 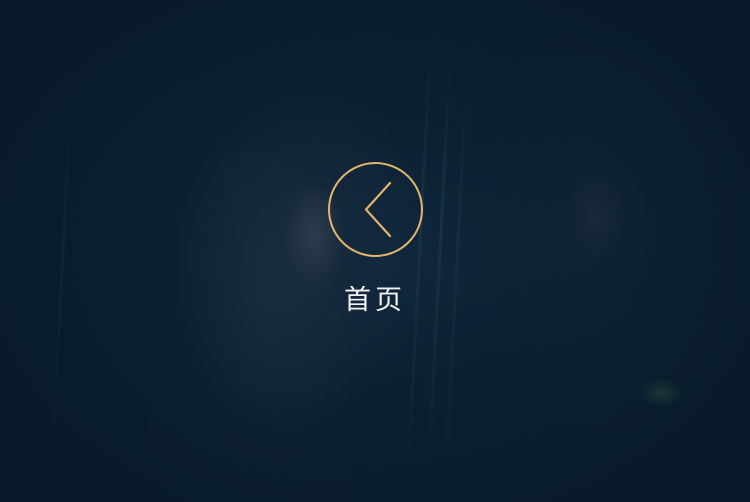 I want to click on back-circle, so click(x=375, y=209).